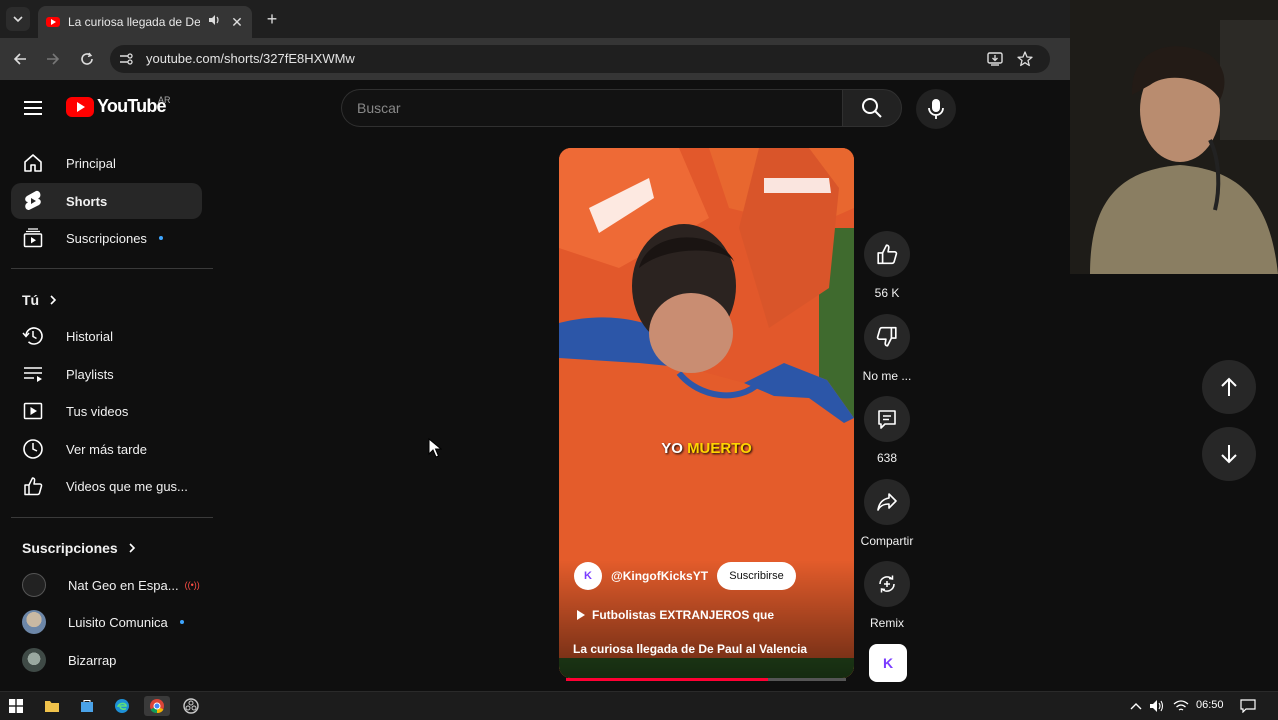 Image resolution: width=1278 pixels, height=720 pixels. I want to click on like-button, so click(887, 254).